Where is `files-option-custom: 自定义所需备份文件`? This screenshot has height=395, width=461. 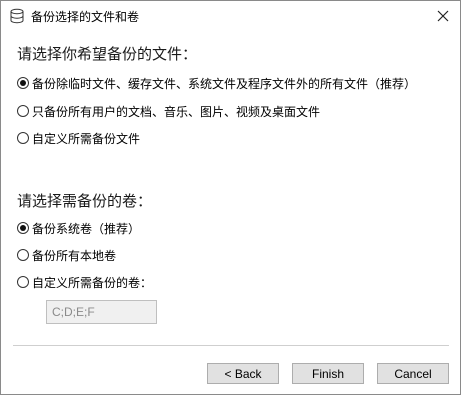
files-option-custom: 自定义所需备份文件 is located at coordinates (78, 138).